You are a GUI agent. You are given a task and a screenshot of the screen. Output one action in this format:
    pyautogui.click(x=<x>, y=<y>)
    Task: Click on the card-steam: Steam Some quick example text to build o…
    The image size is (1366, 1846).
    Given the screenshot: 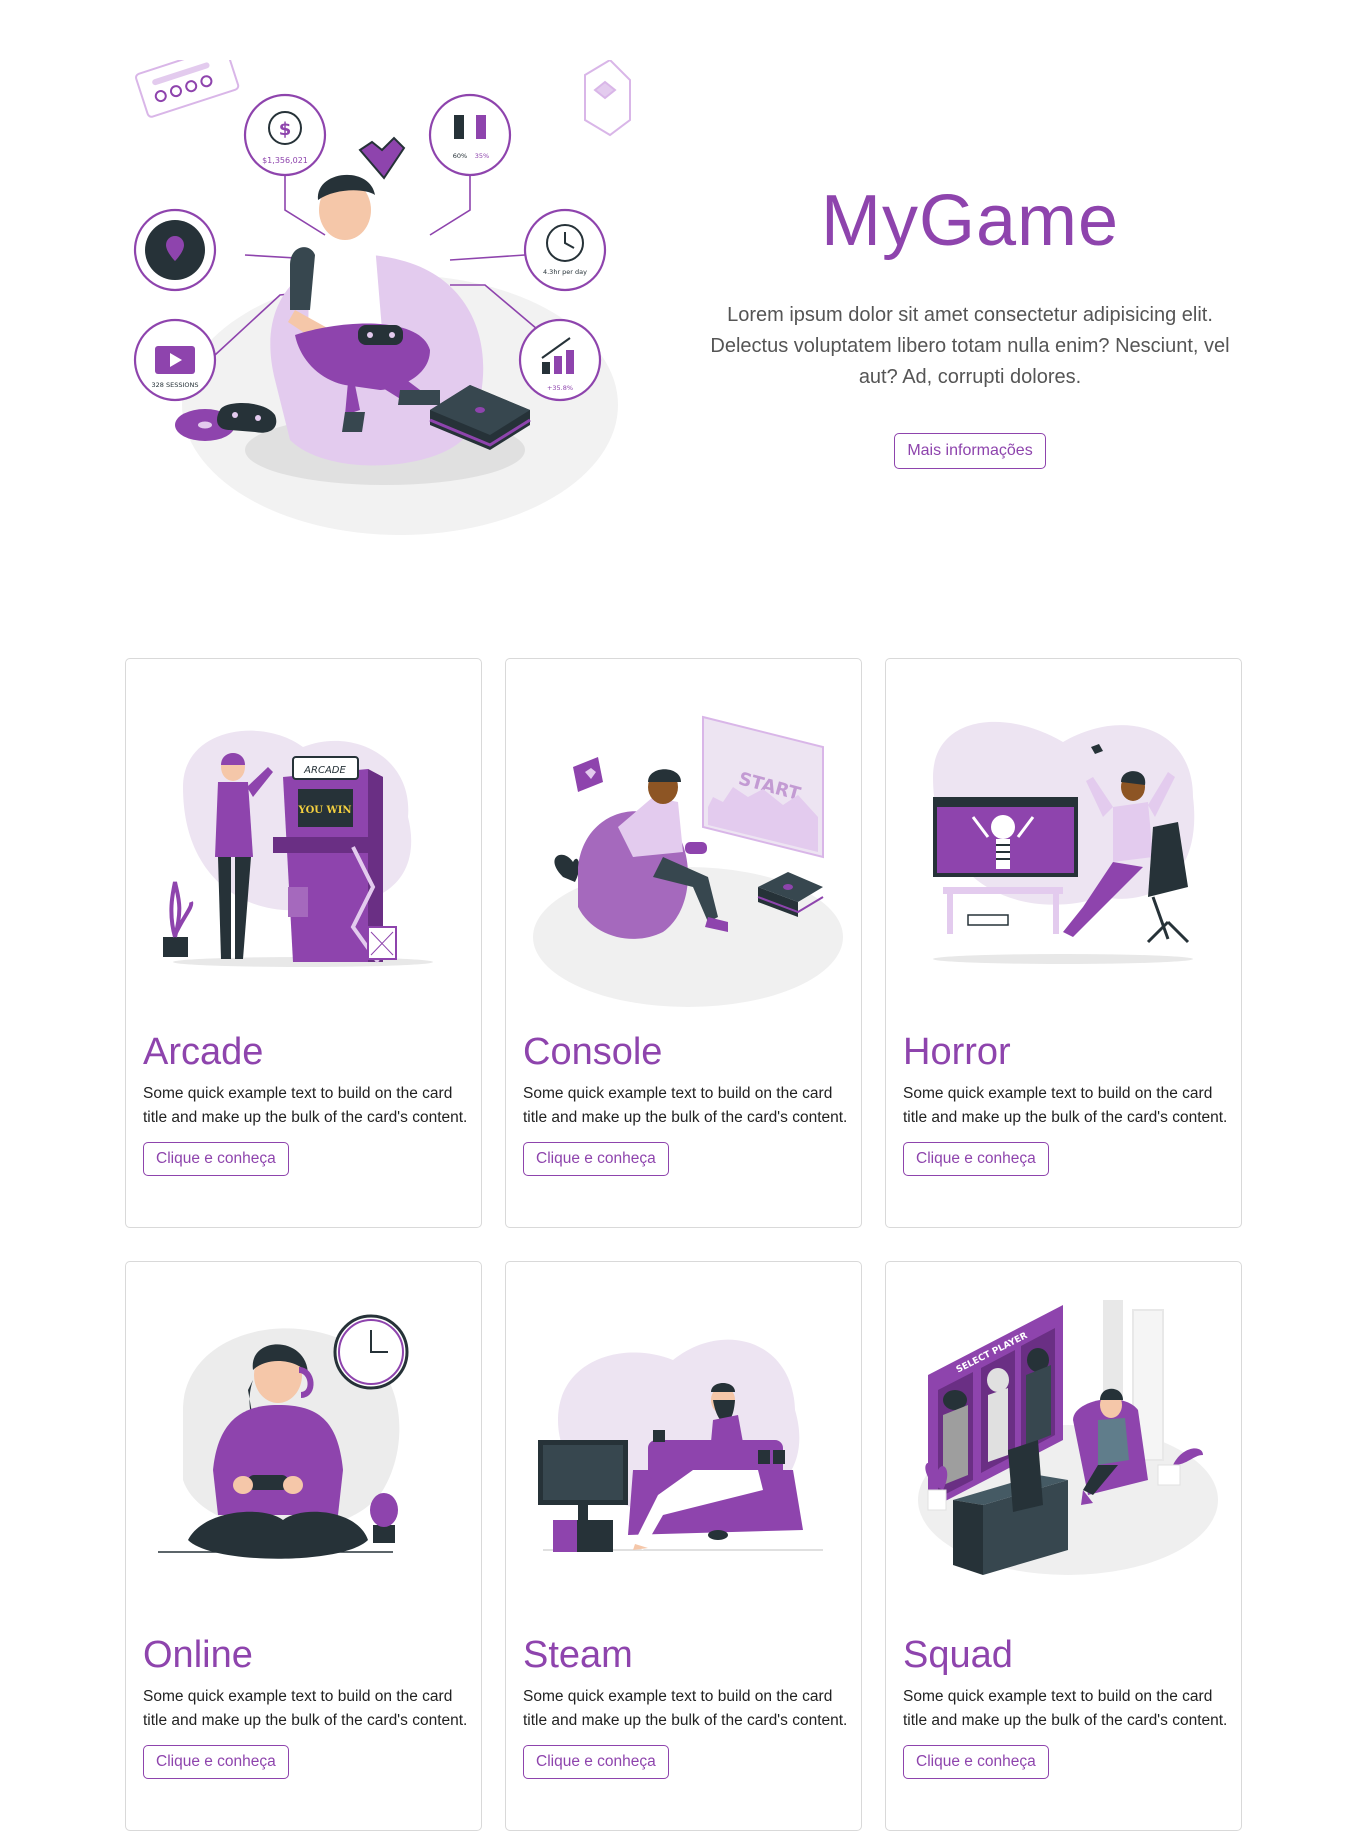 What is the action you would take?
    pyautogui.click(x=683, y=1546)
    